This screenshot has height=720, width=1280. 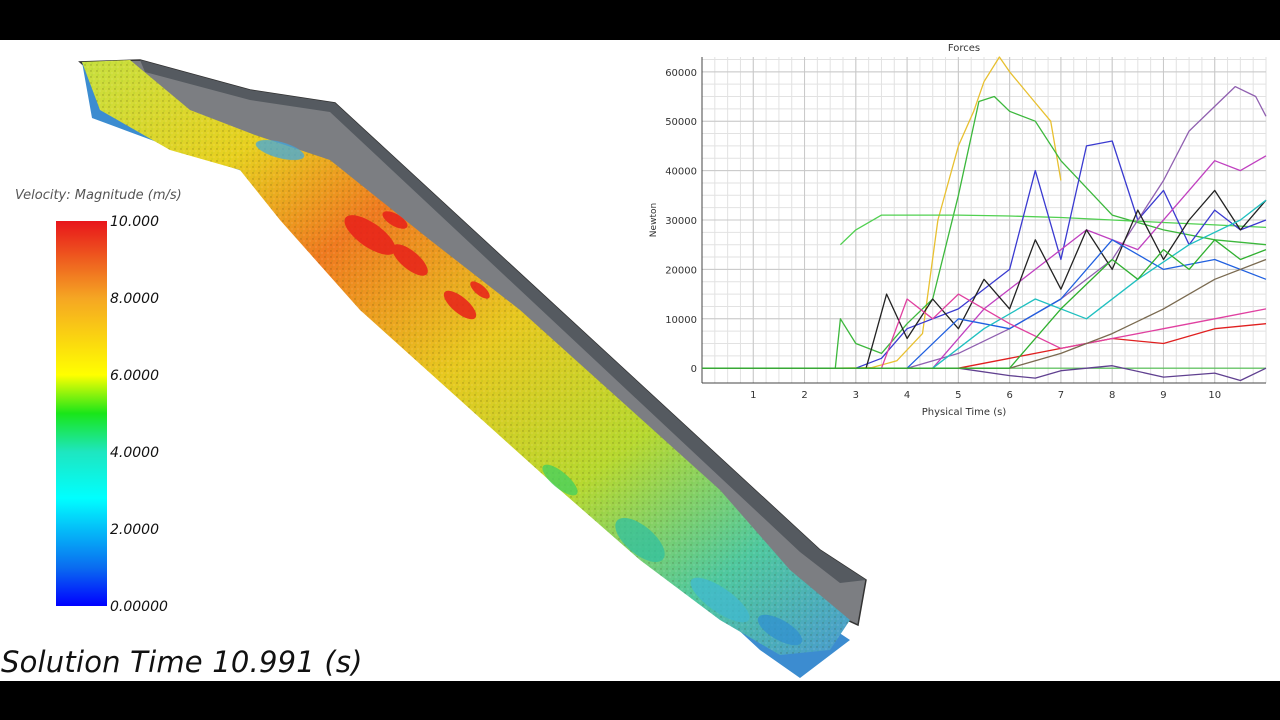 I want to click on x-axis-label: Physical Time (s), so click(x=964, y=412).